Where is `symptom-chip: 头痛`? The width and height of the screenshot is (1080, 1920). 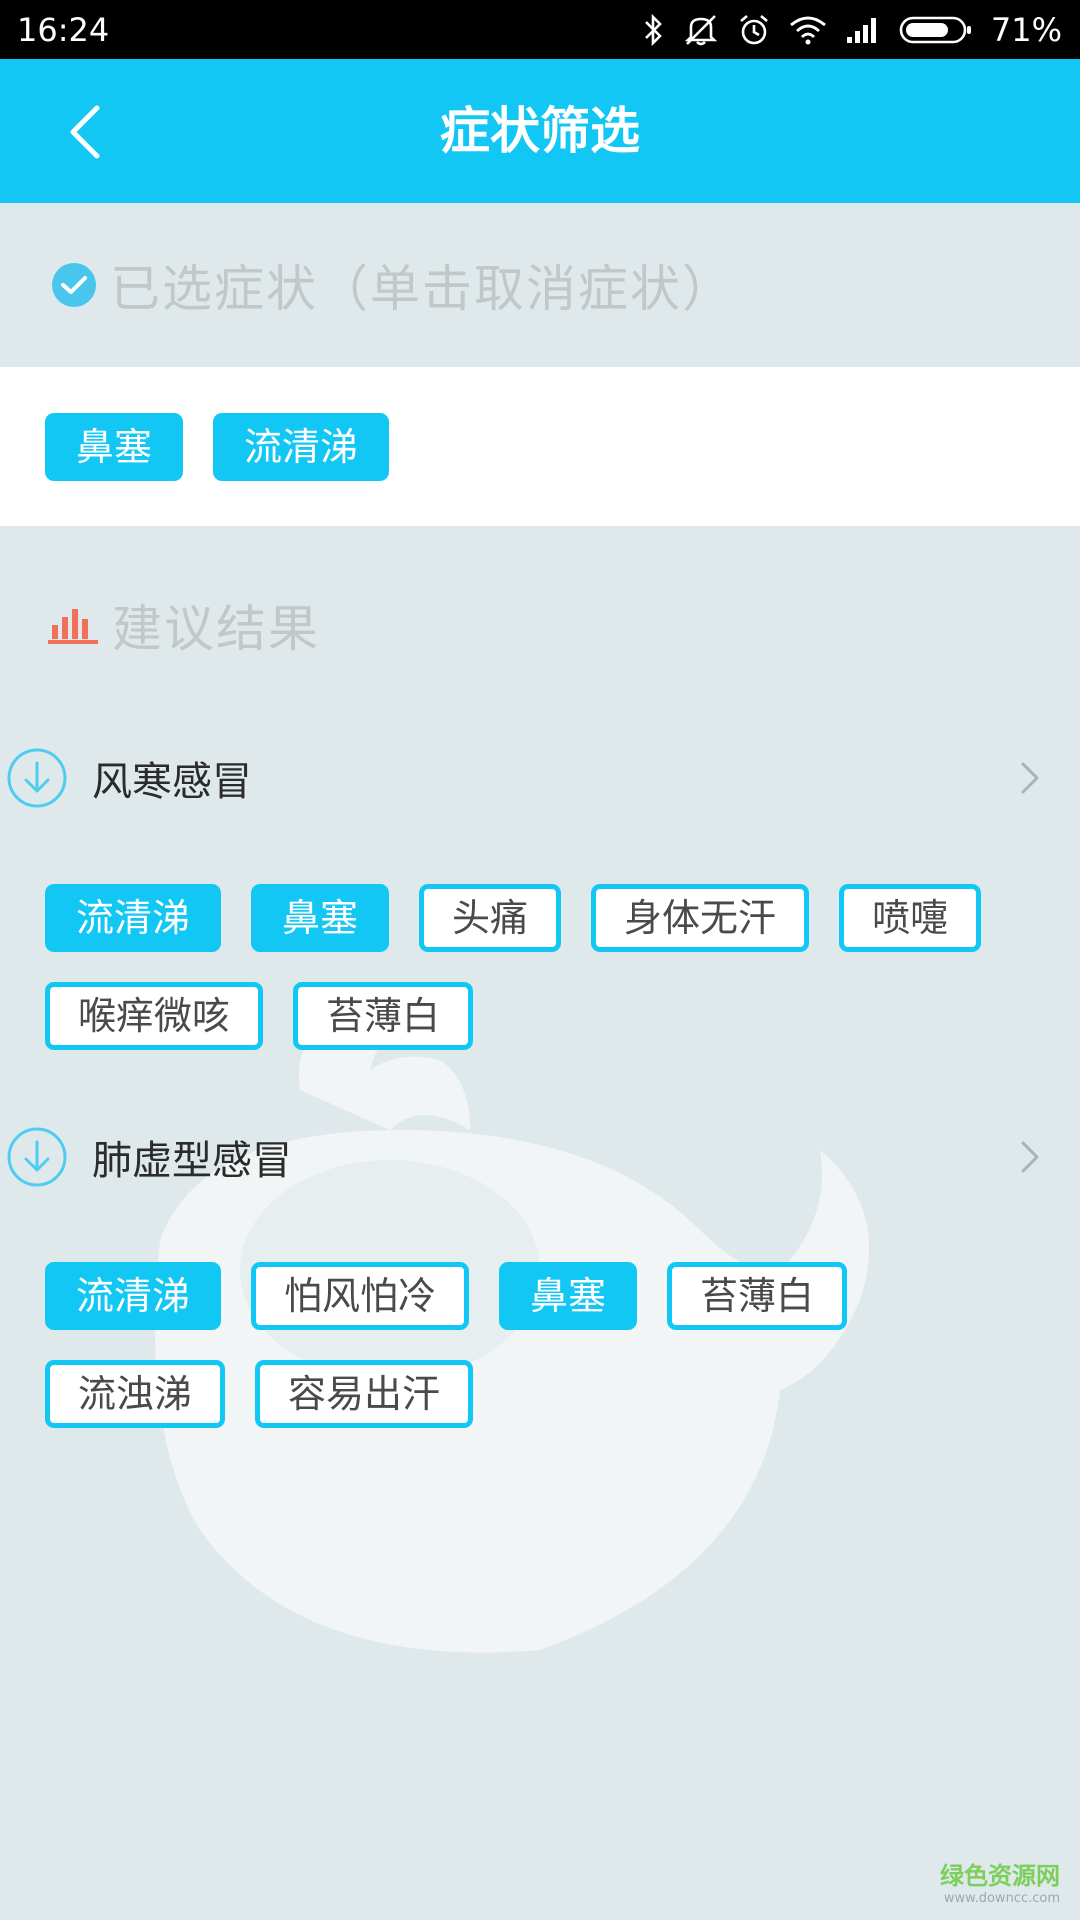 symptom-chip: 头痛 is located at coordinates (490, 918).